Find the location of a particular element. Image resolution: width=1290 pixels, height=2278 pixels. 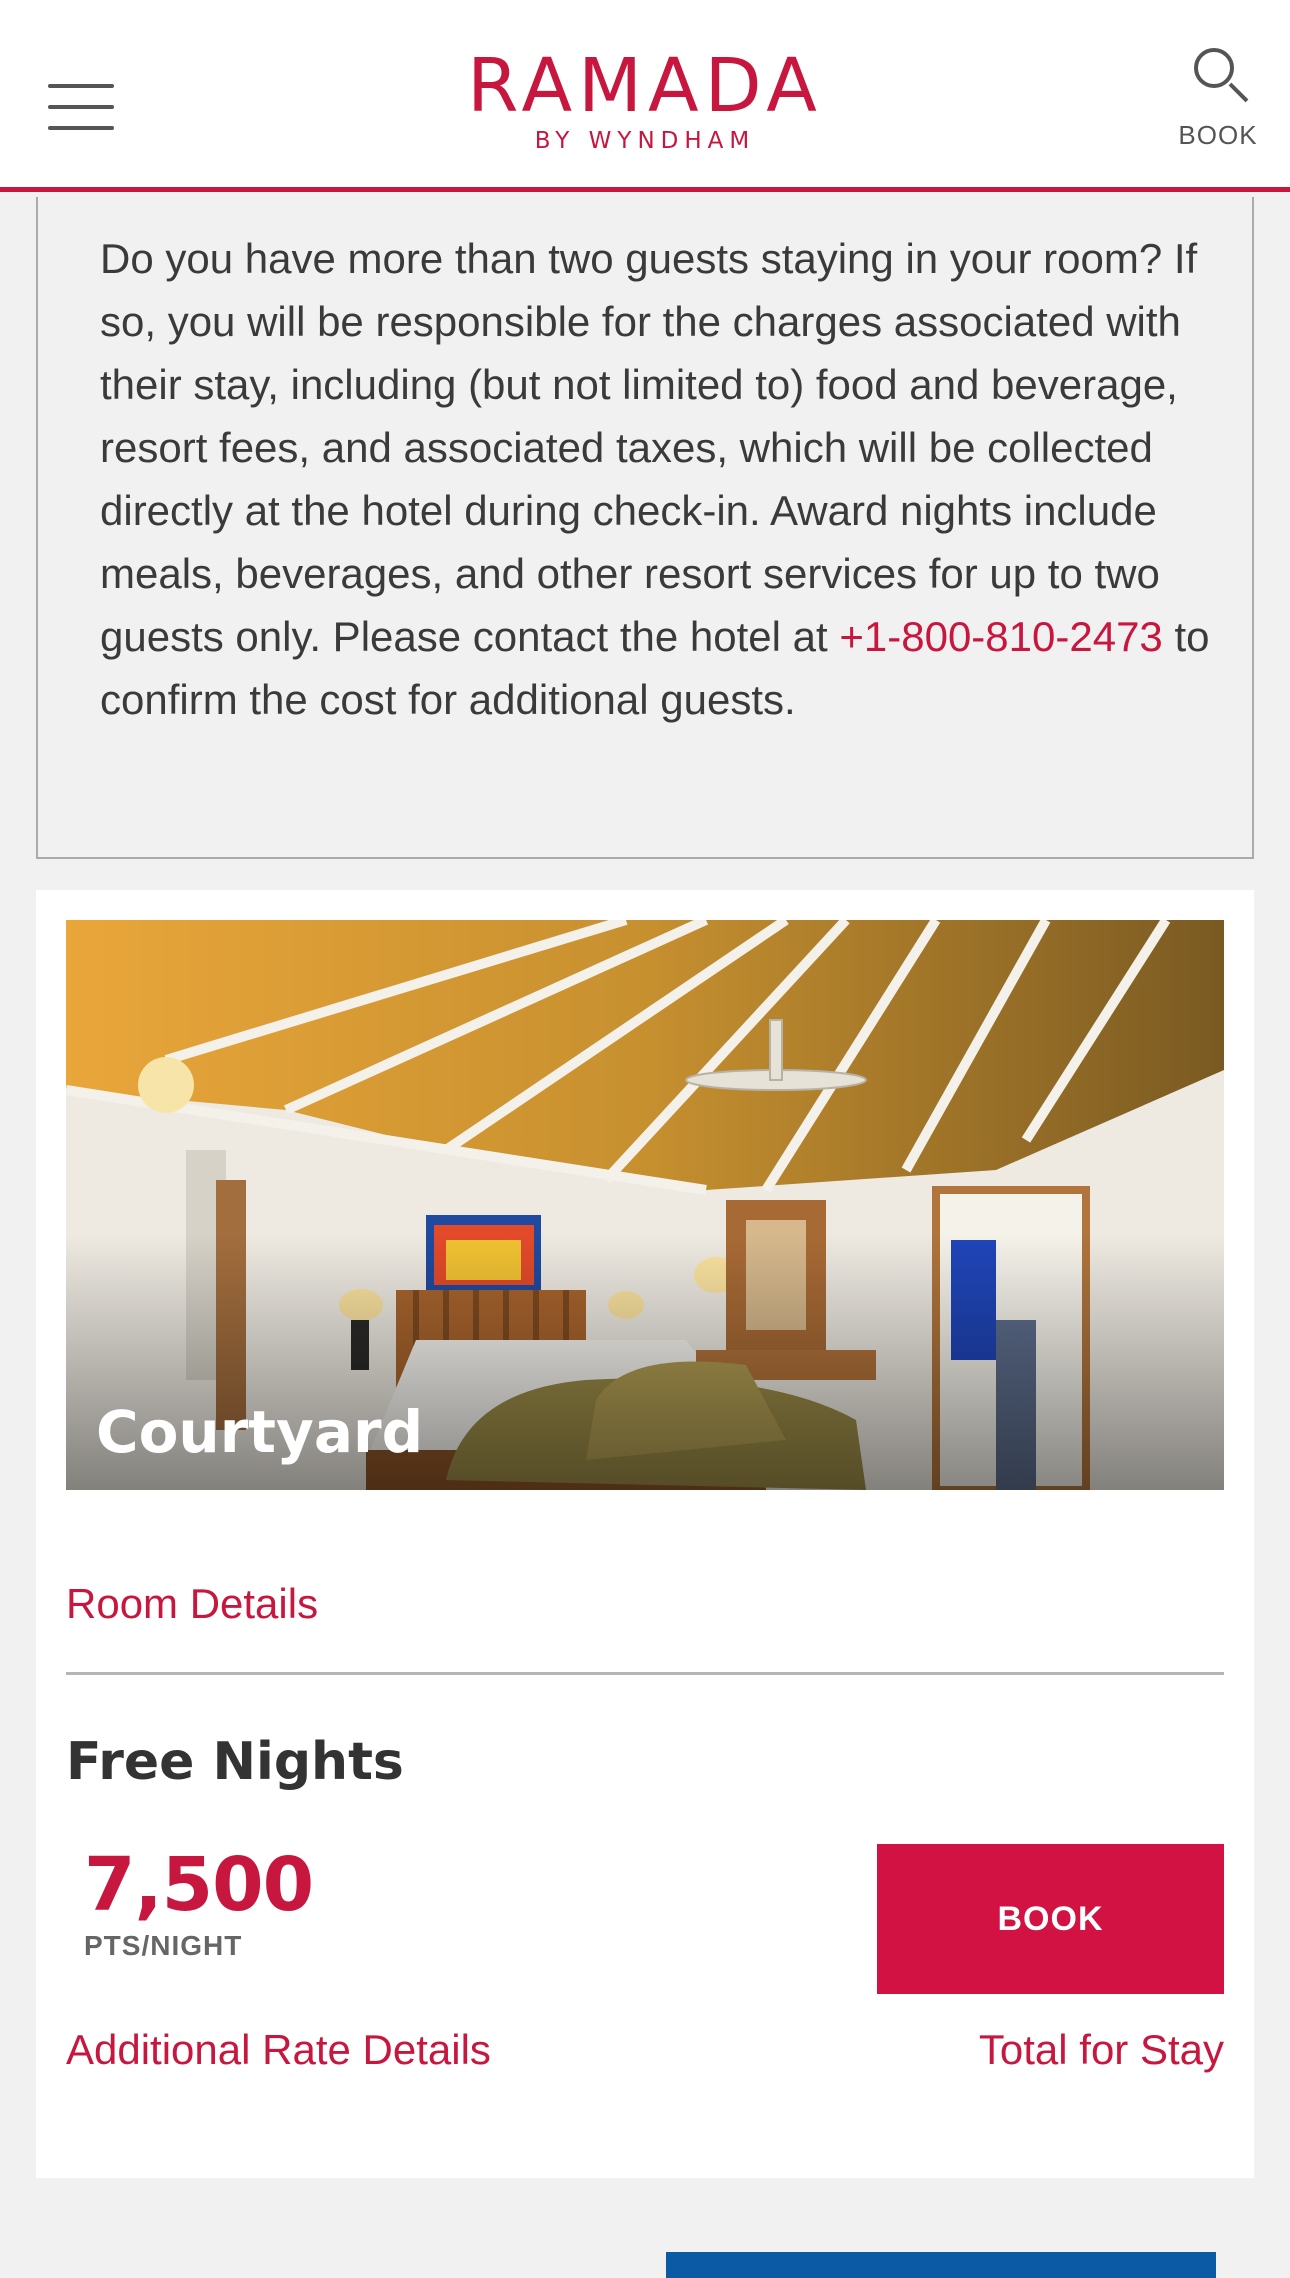

hamburger-menu-icon is located at coordinates (81, 107).